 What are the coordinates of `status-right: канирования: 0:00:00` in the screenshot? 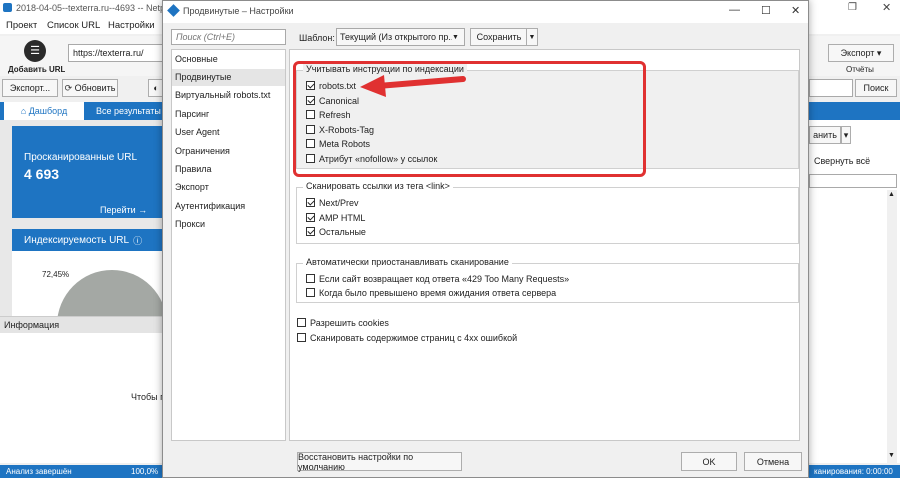 It's located at (853, 471).